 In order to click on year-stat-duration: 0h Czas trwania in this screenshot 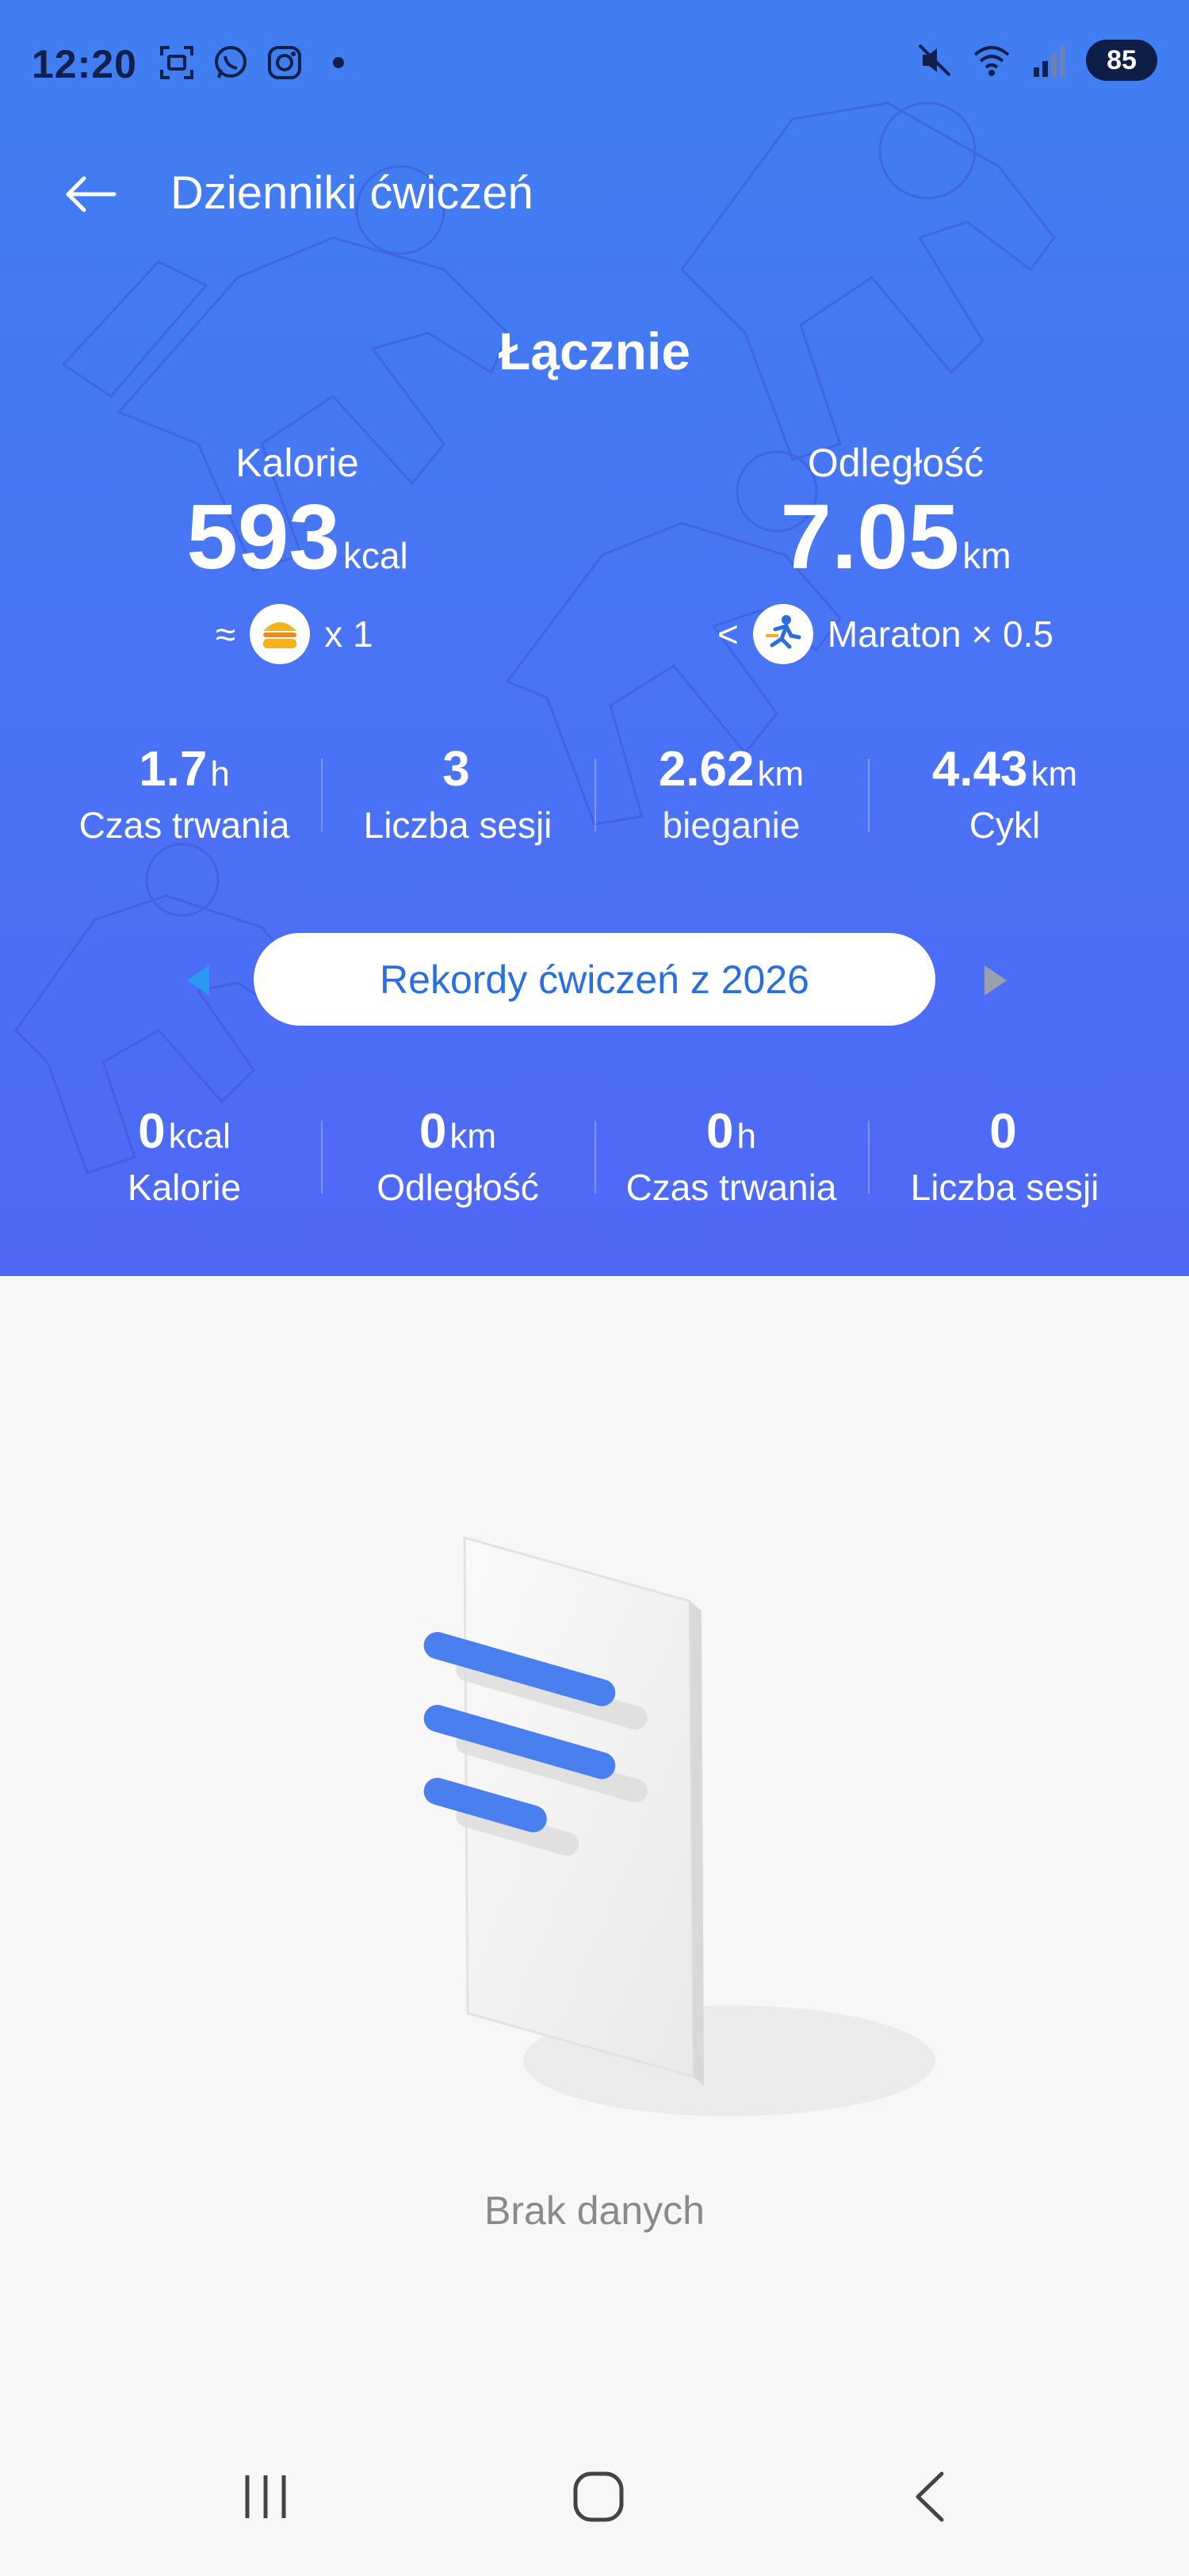, I will do `click(731, 1156)`.